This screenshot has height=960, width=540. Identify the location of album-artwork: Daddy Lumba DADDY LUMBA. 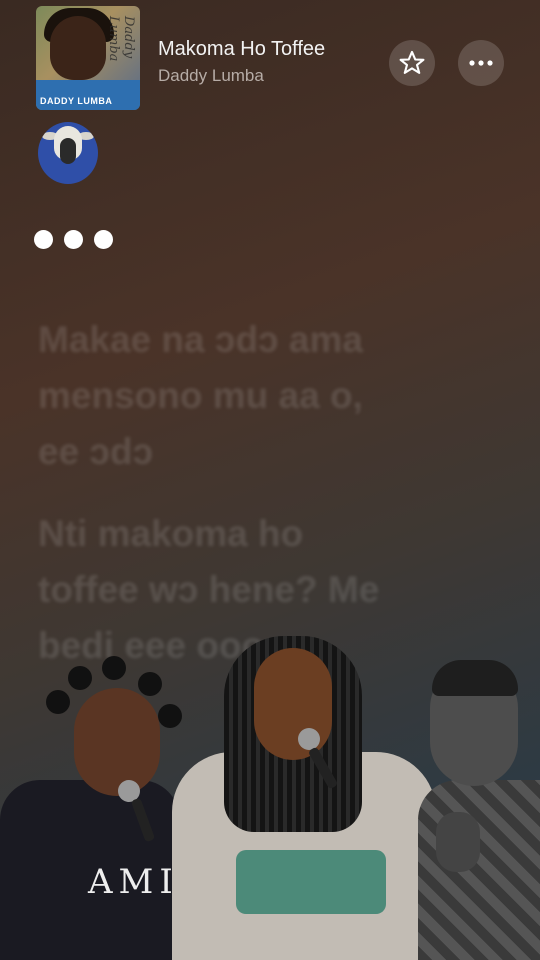
(88, 58).